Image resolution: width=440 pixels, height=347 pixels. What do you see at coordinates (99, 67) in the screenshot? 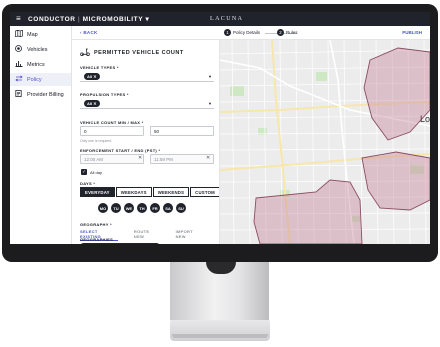
I see `vehicle-types-label: VEHICLE TYPES *` at bounding box center [99, 67].